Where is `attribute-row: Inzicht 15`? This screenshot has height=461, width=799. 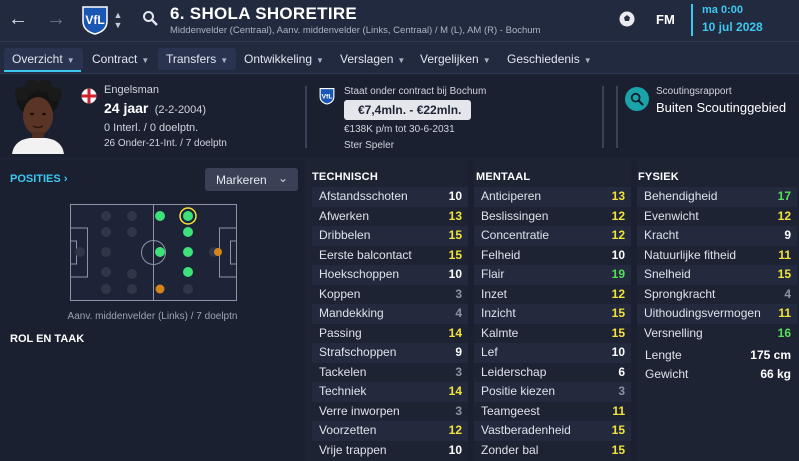 attribute-row: Inzicht 15 is located at coordinates (552, 314).